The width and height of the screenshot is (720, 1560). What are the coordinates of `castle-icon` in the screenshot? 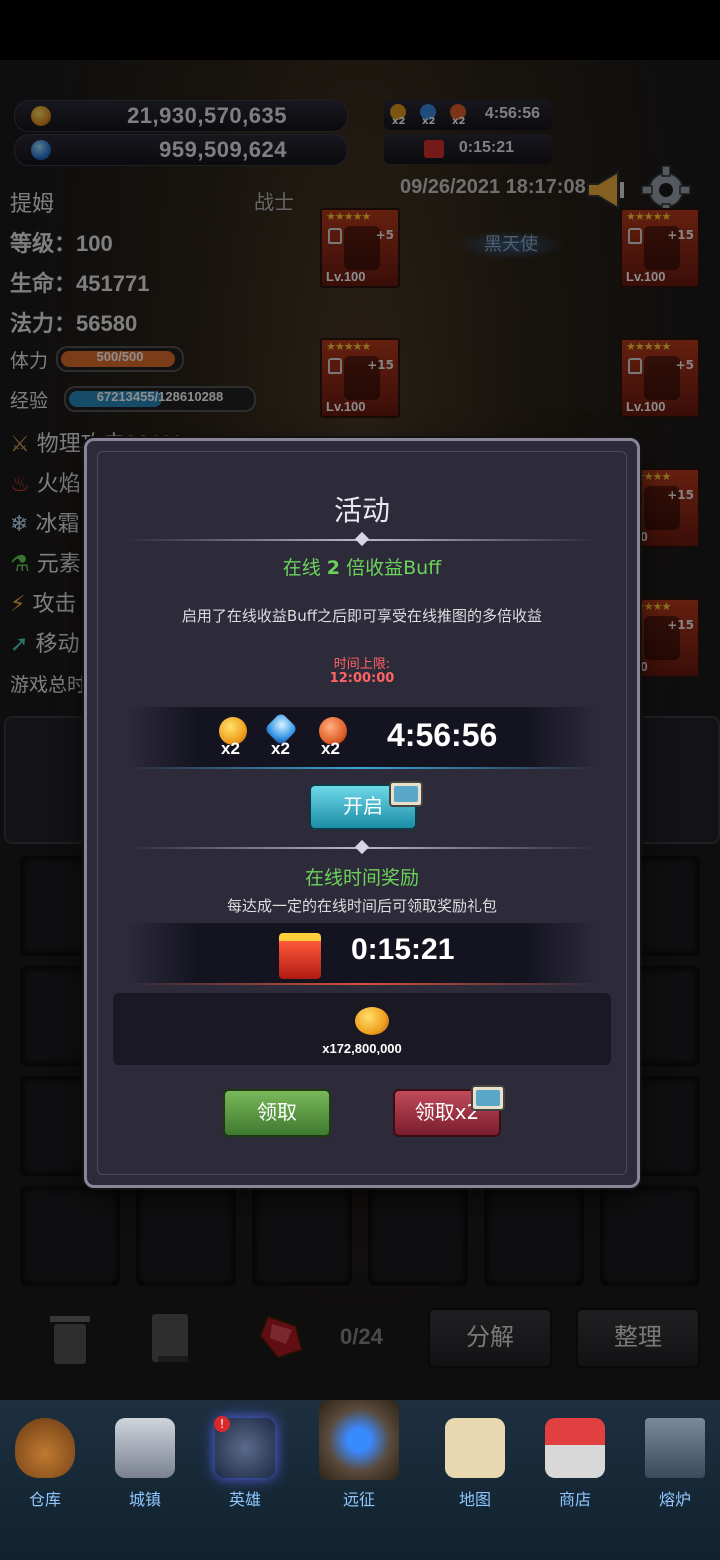 It's located at (145, 1448).